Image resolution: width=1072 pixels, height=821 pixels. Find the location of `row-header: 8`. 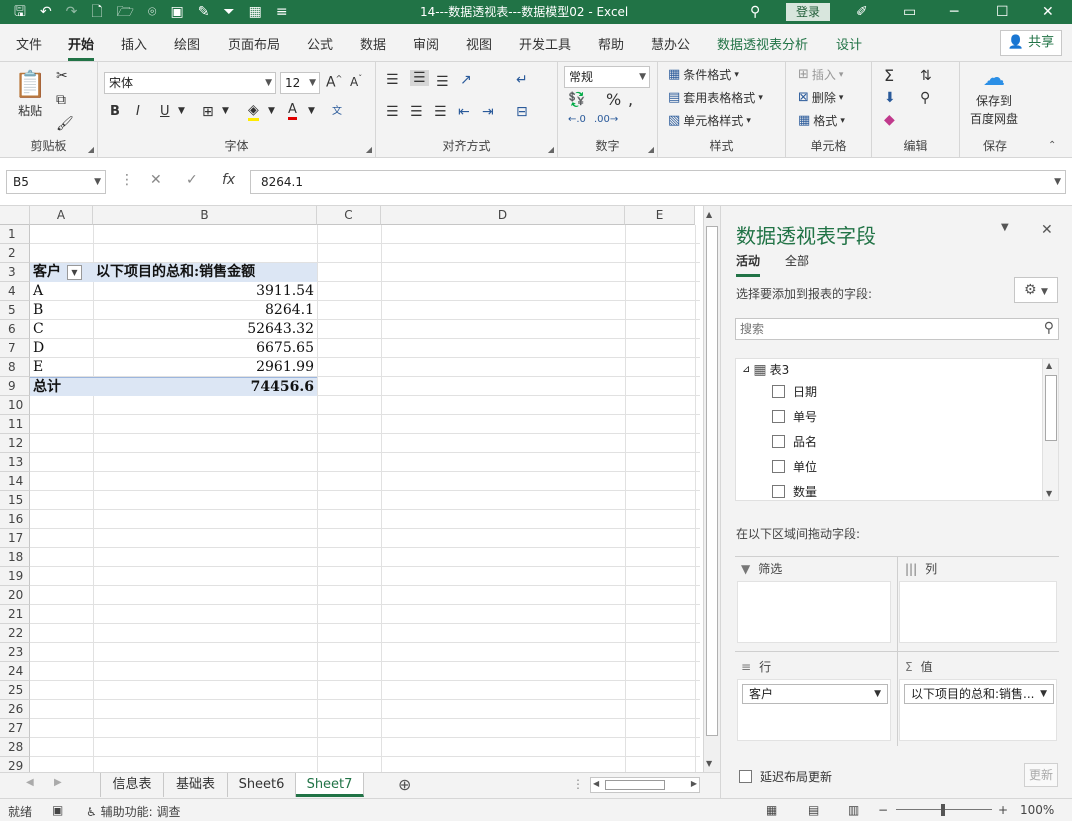

row-header: 8 is located at coordinates (15, 367).